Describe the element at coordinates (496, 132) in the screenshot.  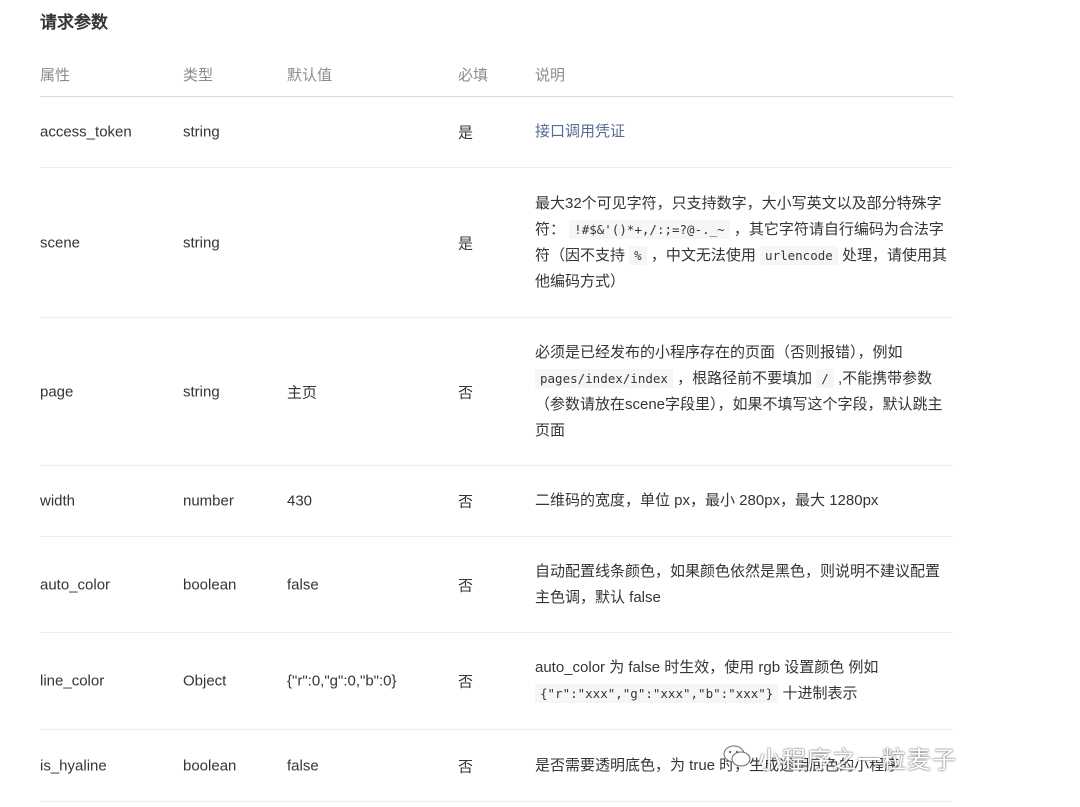
I see `table-row: access_token string 是 接口调用凭证` at that location.